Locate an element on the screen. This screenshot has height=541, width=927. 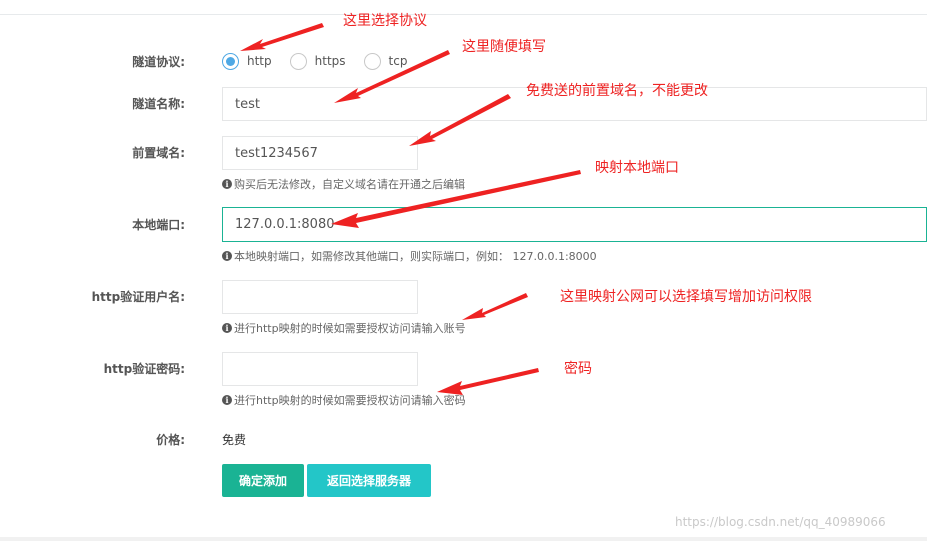
annotation-local-port: 映射本地端口 is located at coordinates (637, 168).